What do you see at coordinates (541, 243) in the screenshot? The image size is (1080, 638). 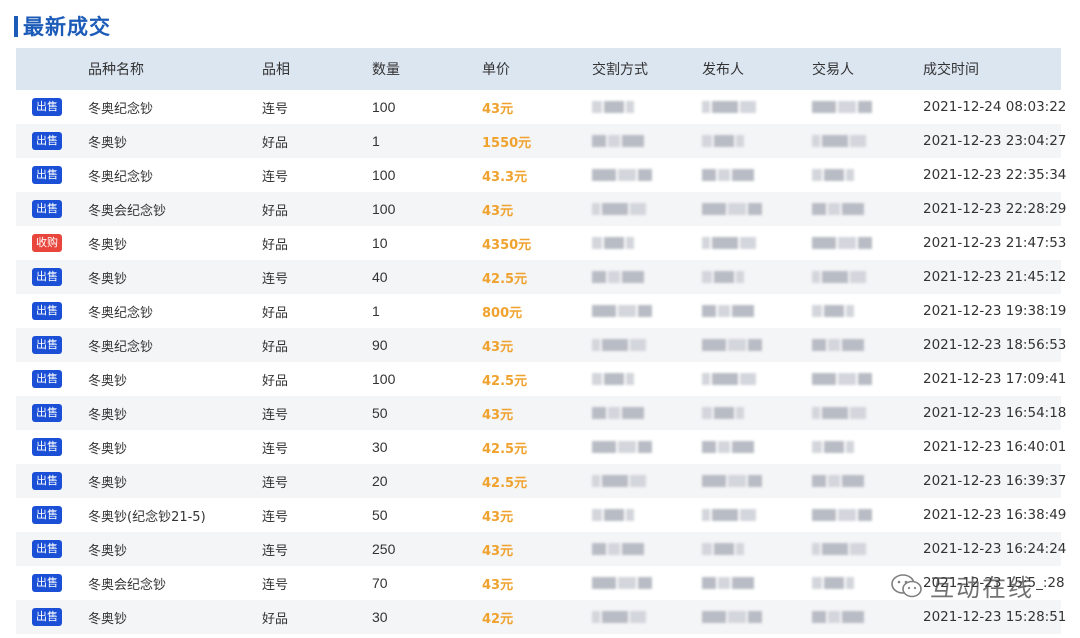 I see `table-row: 收购 冬奥钞 好品 10 4350元 2021-12-23 21:47:53` at bounding box center [541, 243].